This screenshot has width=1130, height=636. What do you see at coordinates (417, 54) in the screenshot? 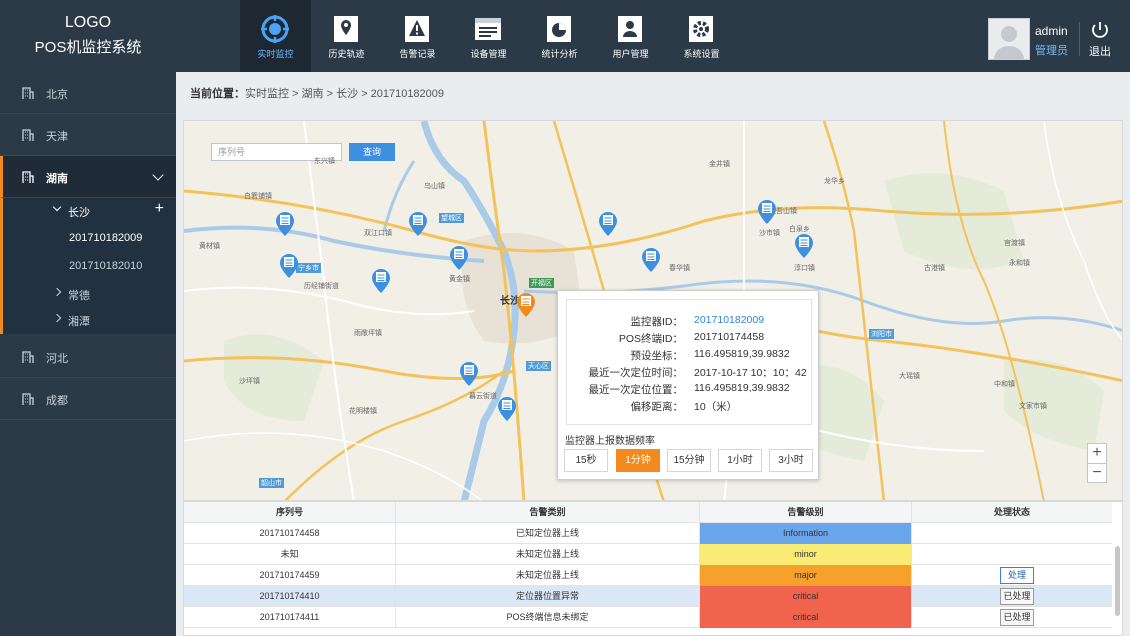
I see `nav-label: 告警记录` at bounding box center [417, 54].